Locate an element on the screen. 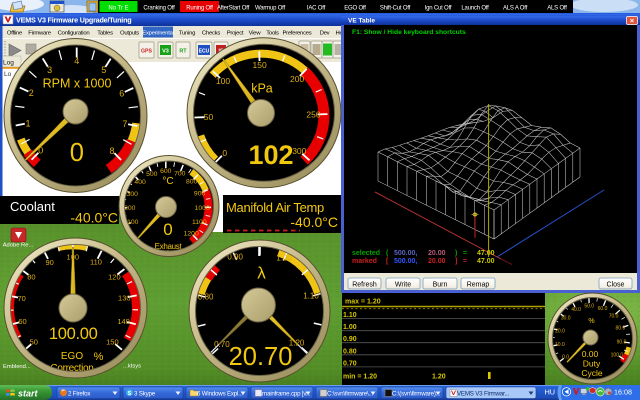 Image resolution: width=640 pixels, height=400 pixels. svg-text: Experimental is located at coordinates (157, 33).